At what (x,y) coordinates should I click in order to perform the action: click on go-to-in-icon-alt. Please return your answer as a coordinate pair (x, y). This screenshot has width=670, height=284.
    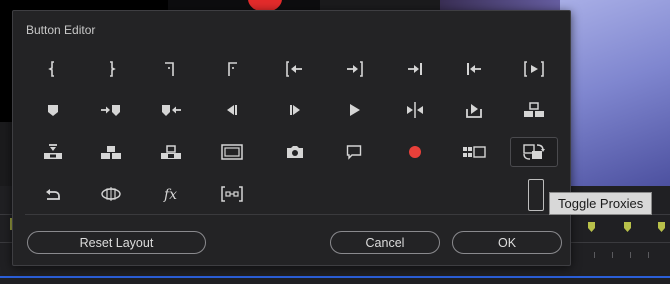
    Looking at the image, I should click on (232, 69).